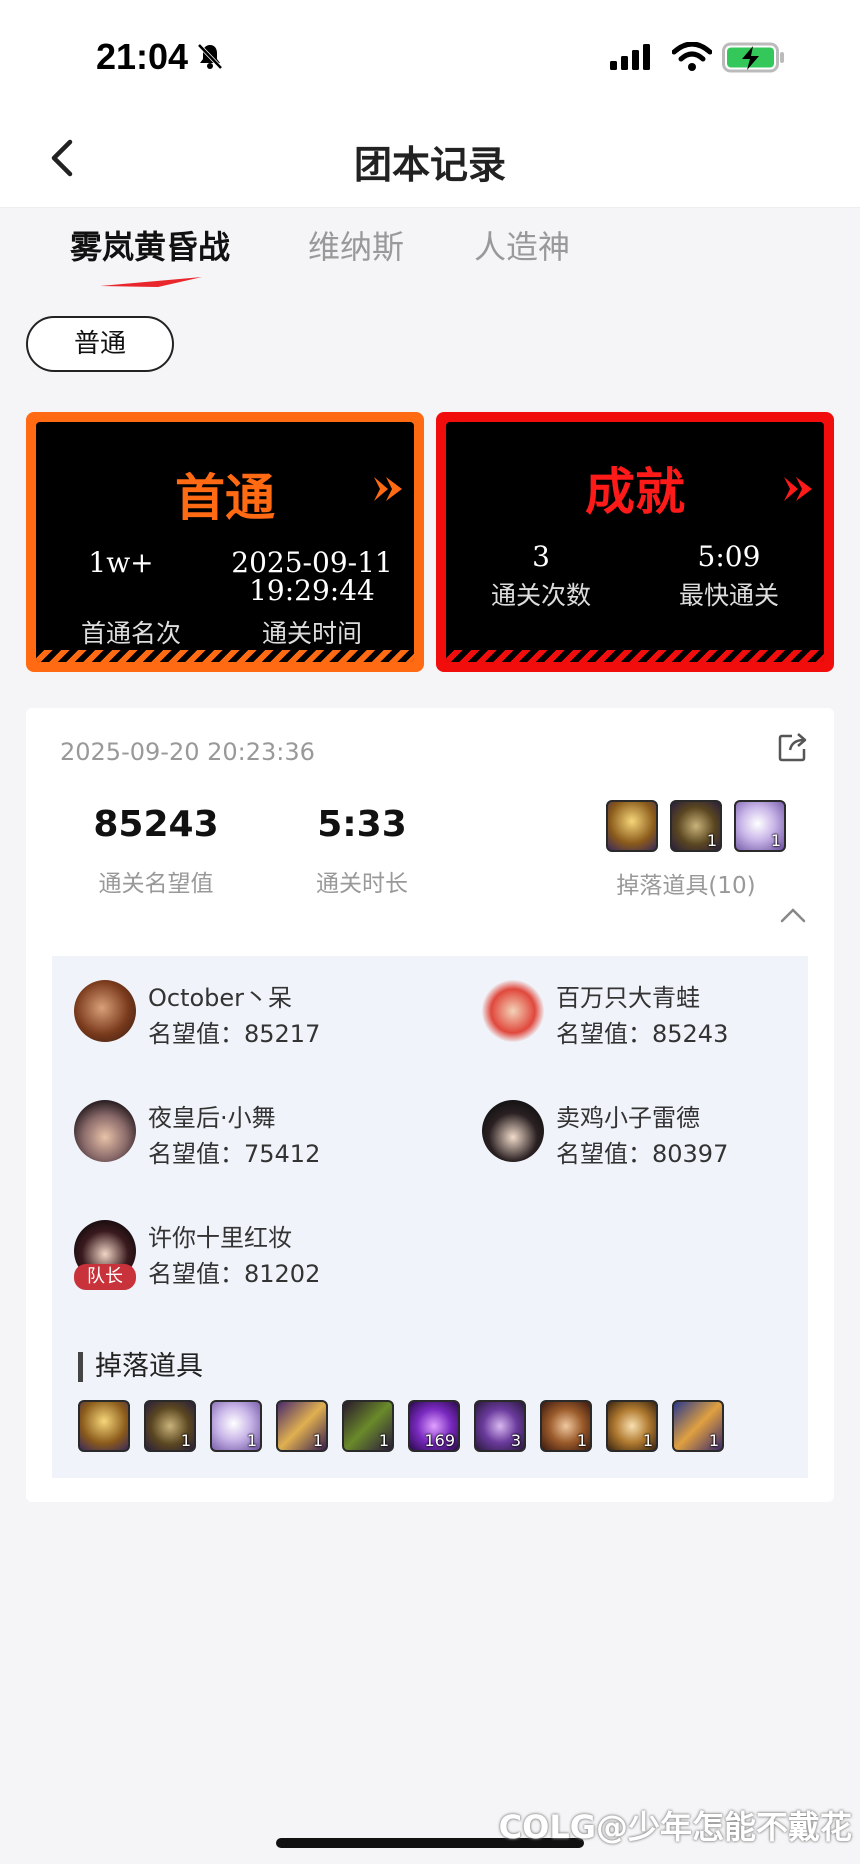 The width and height of the screenshot is (860, 1864). Describe the element at coordinates (513, 1011) in the screenshot. I see `red-hair-avatar` at that location.